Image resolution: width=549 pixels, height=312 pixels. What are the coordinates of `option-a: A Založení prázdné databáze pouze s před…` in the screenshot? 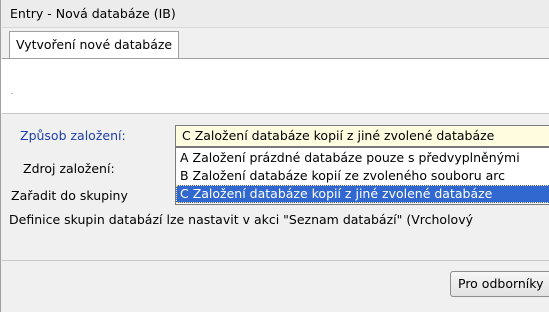 It's located at (362, 158).